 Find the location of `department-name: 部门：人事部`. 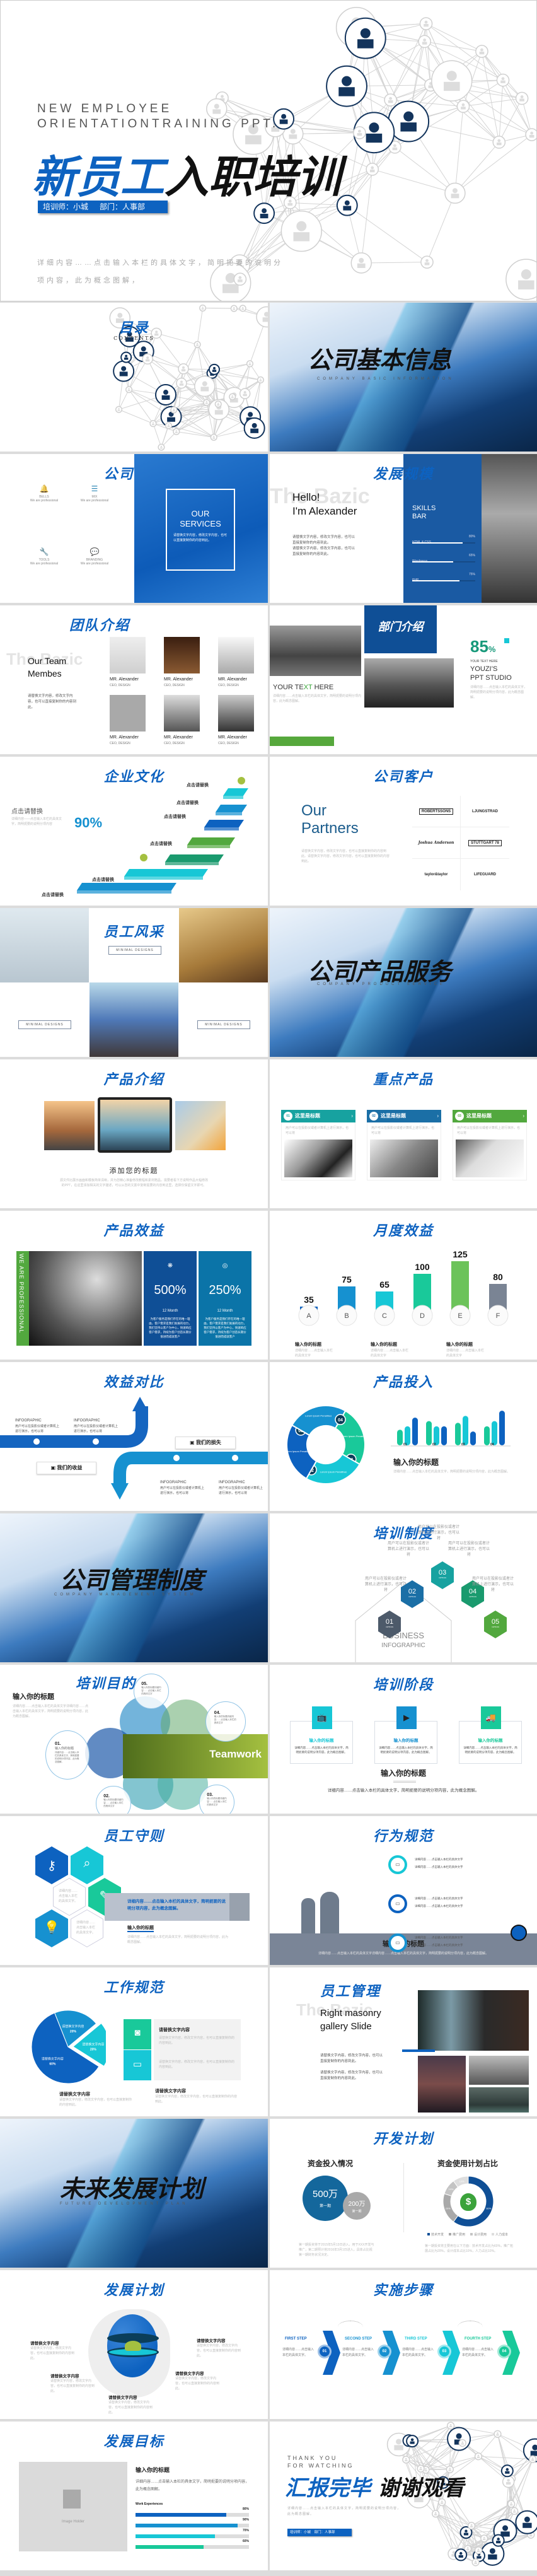

department-name: 部门：人事部 is located at coordinates (123, 207).